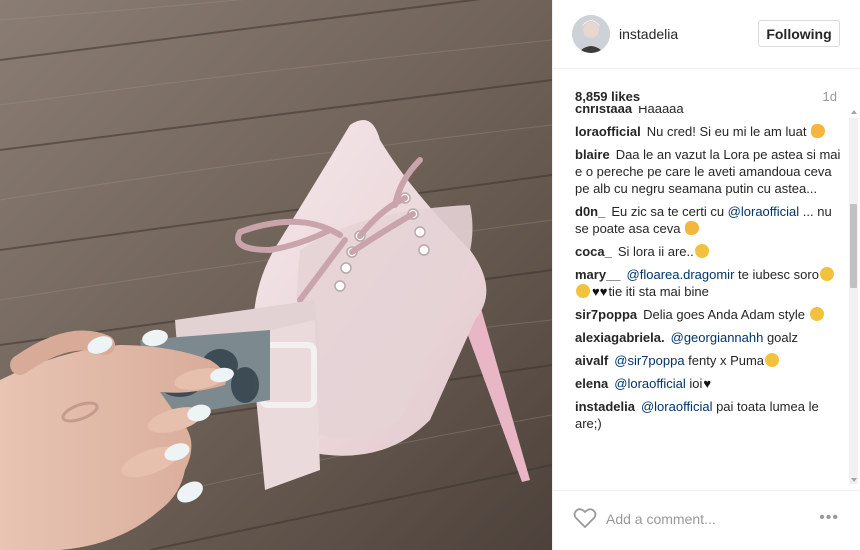 This screenshot has height=550, width=860. What do you see at coordinates (776, 274) in the screenshot?
I see `comment-text: te iubesc soro` at bounding box center [776, 274].